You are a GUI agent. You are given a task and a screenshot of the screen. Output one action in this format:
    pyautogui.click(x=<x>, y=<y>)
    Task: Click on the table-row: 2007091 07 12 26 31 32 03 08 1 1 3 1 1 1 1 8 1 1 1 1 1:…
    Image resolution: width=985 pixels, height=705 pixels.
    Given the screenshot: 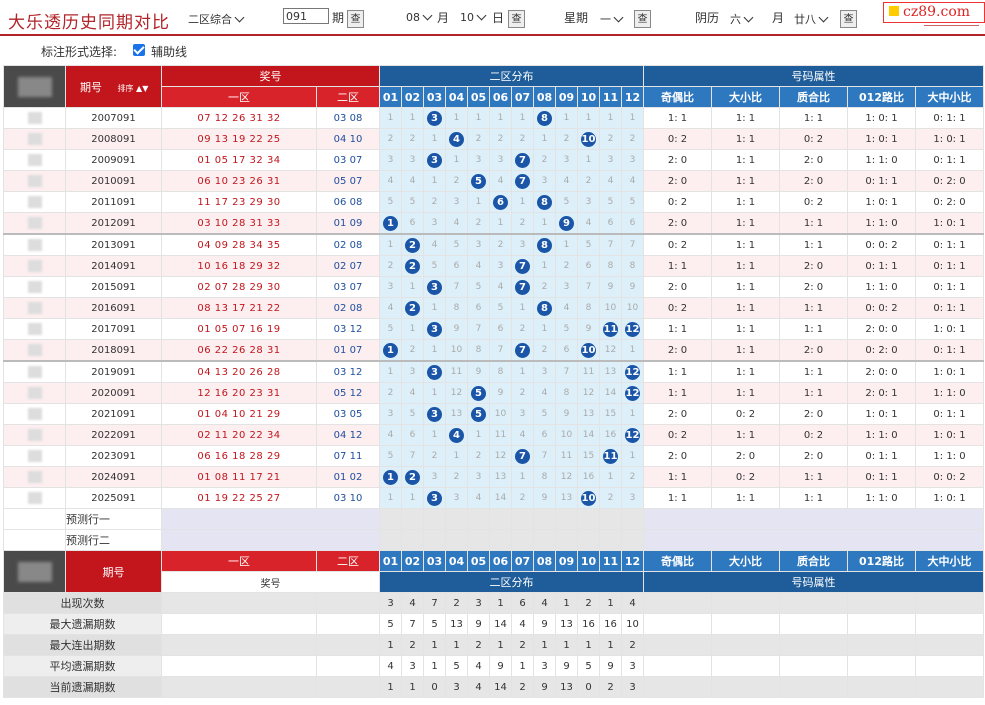 What is the action you would take?
    pyautogui.click(x=493, y=118)
    